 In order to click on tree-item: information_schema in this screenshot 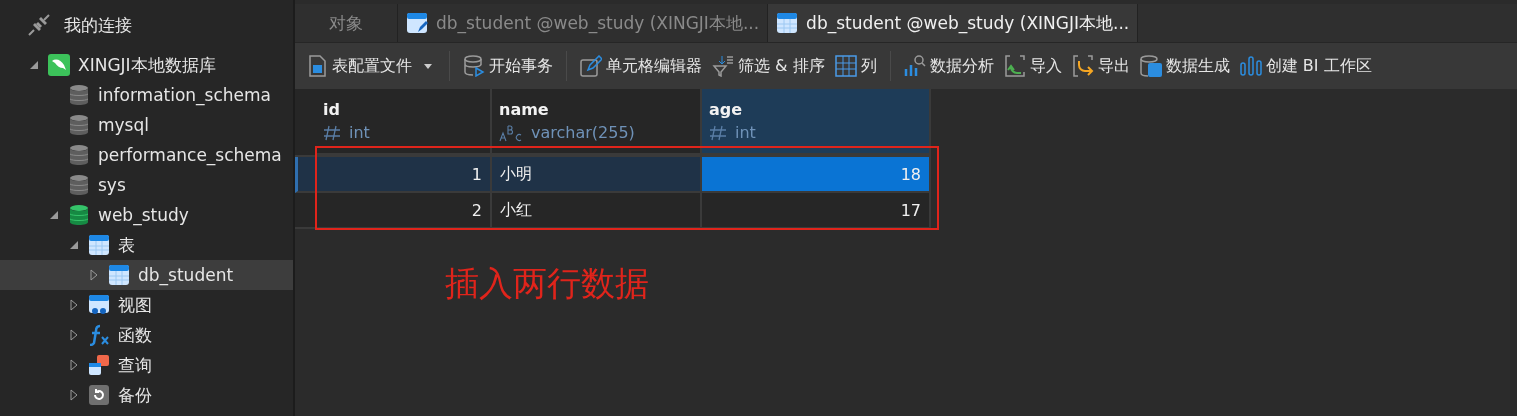, I will do `click(146, 95)`.